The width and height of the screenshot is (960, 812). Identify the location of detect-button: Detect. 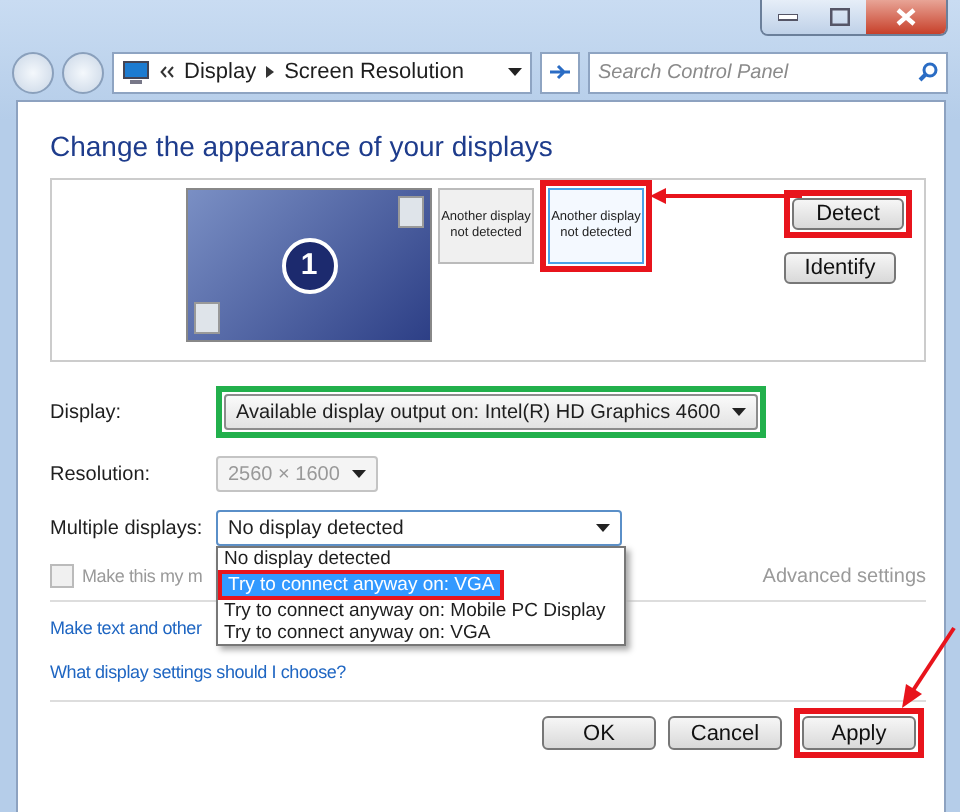
(848, 214).